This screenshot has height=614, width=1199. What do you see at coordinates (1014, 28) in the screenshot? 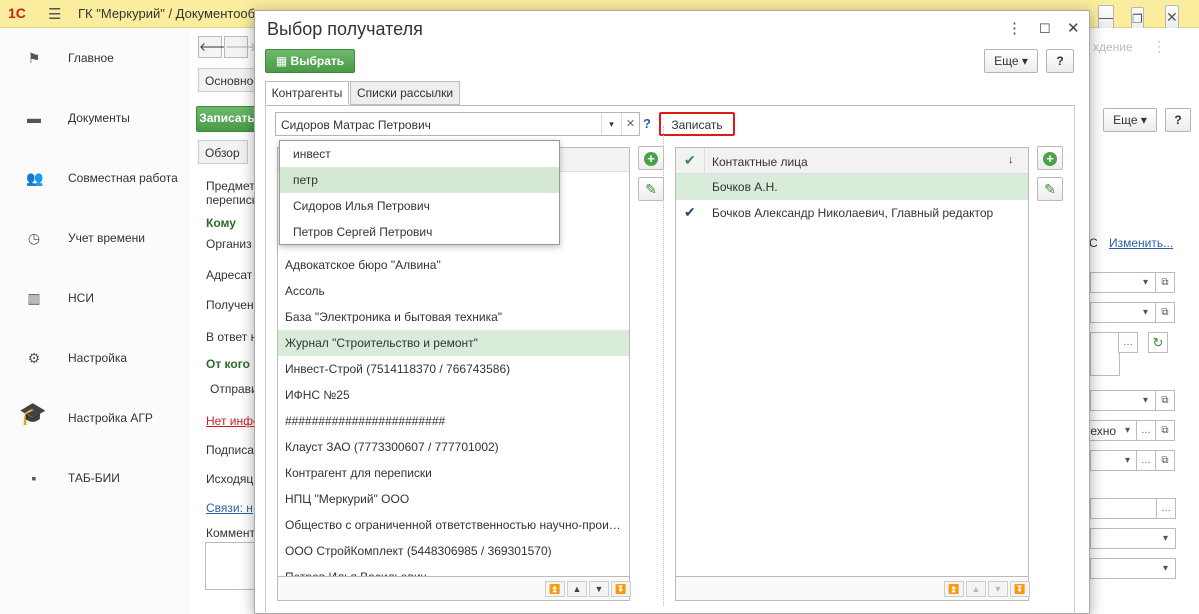
I see `dialog-more-icon: ⋮` at bounding box center [1014, 28].